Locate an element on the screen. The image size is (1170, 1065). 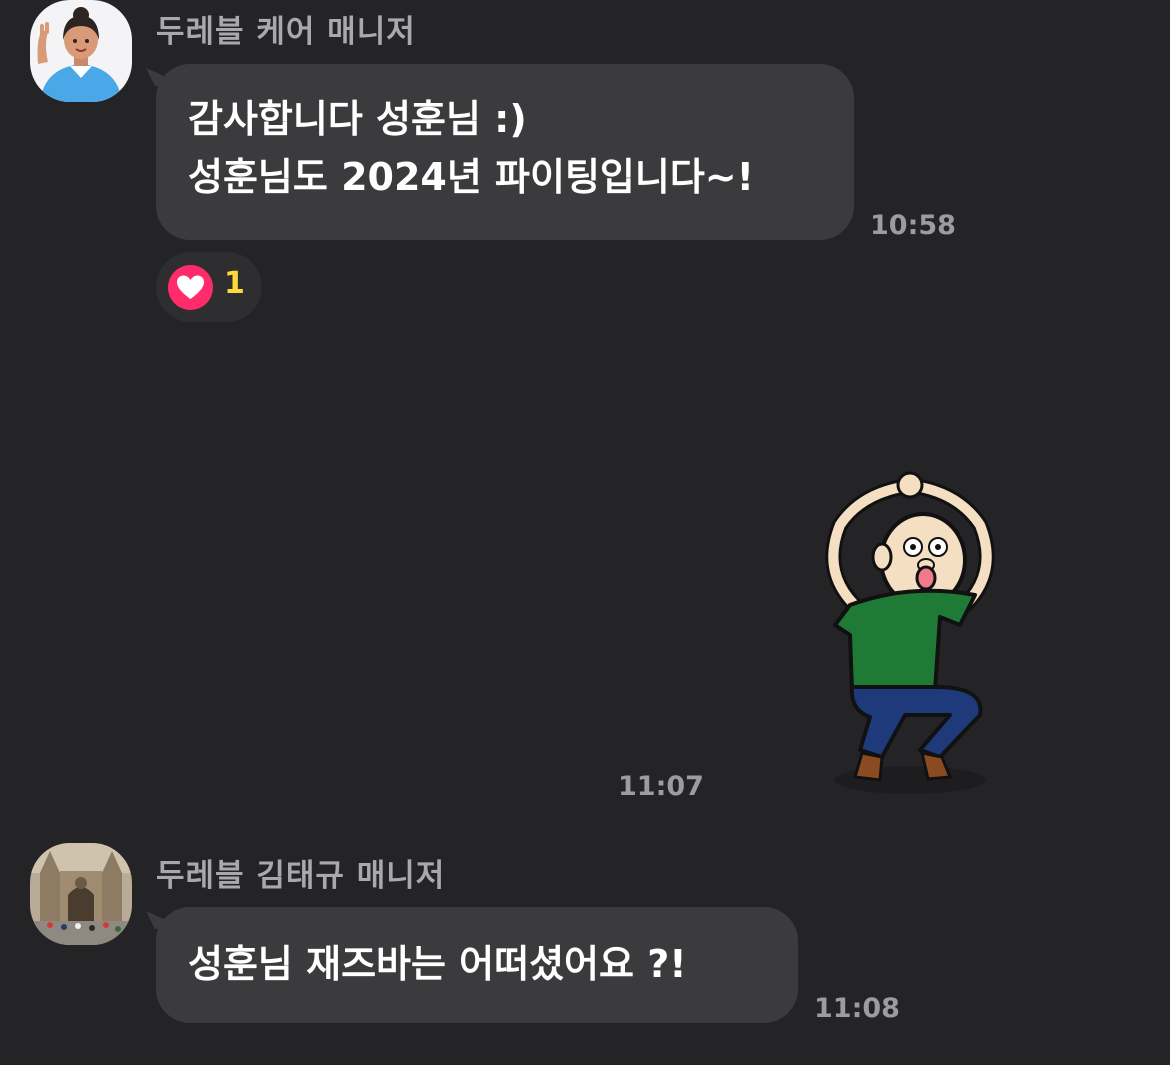
message-bubble: 감사합니다 성훈님 :) 성훈님도 2024년 파이팅입니다~! is located at coordinates (505, 152).